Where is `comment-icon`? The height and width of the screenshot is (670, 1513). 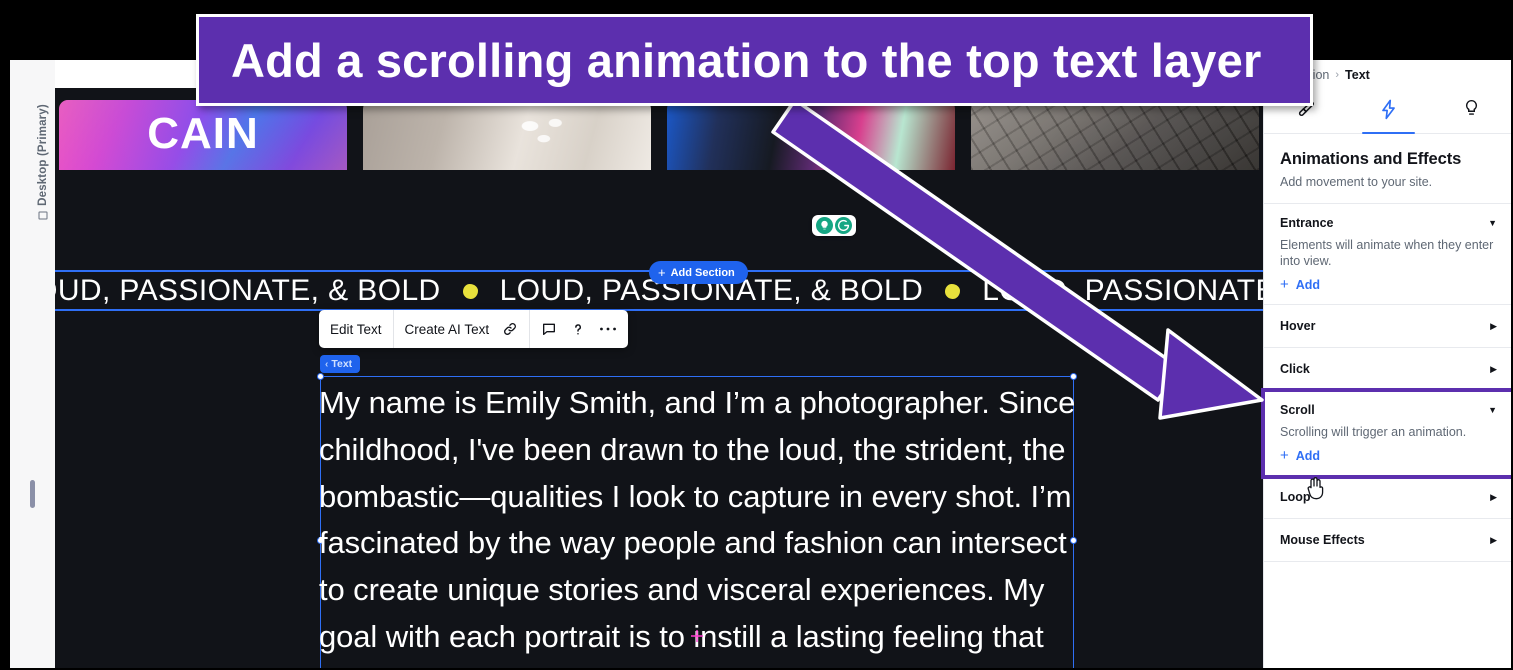
comment-icon is located at coordinates (549, 329).